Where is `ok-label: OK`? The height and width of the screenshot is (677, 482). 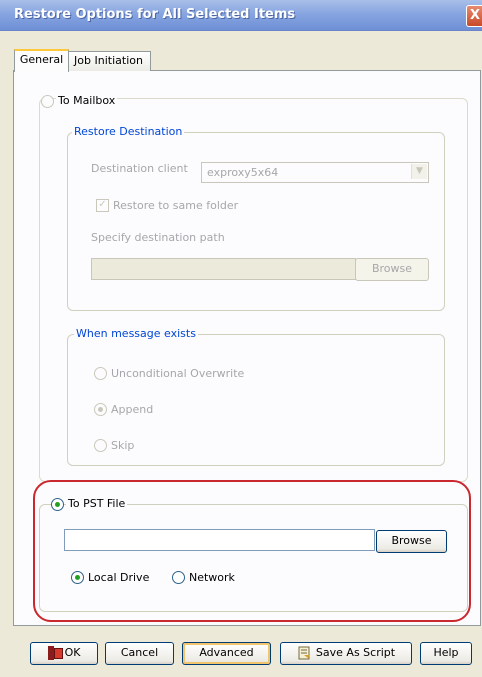 ok-label: OK is located at coordinates (72, 652).